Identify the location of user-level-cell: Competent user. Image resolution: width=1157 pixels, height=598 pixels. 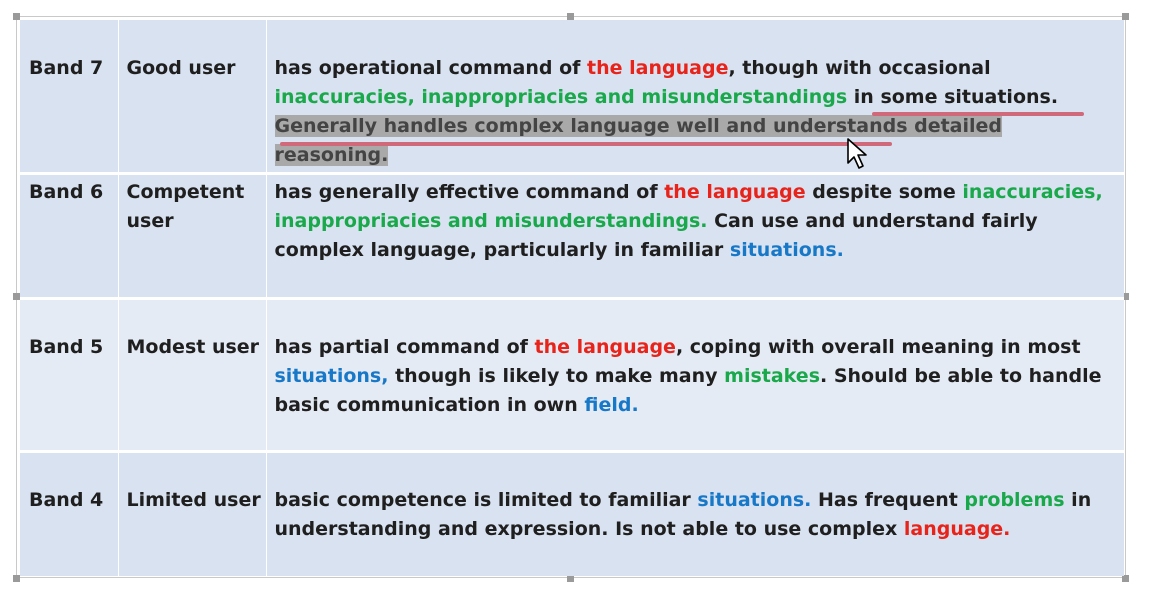
(192, 236).